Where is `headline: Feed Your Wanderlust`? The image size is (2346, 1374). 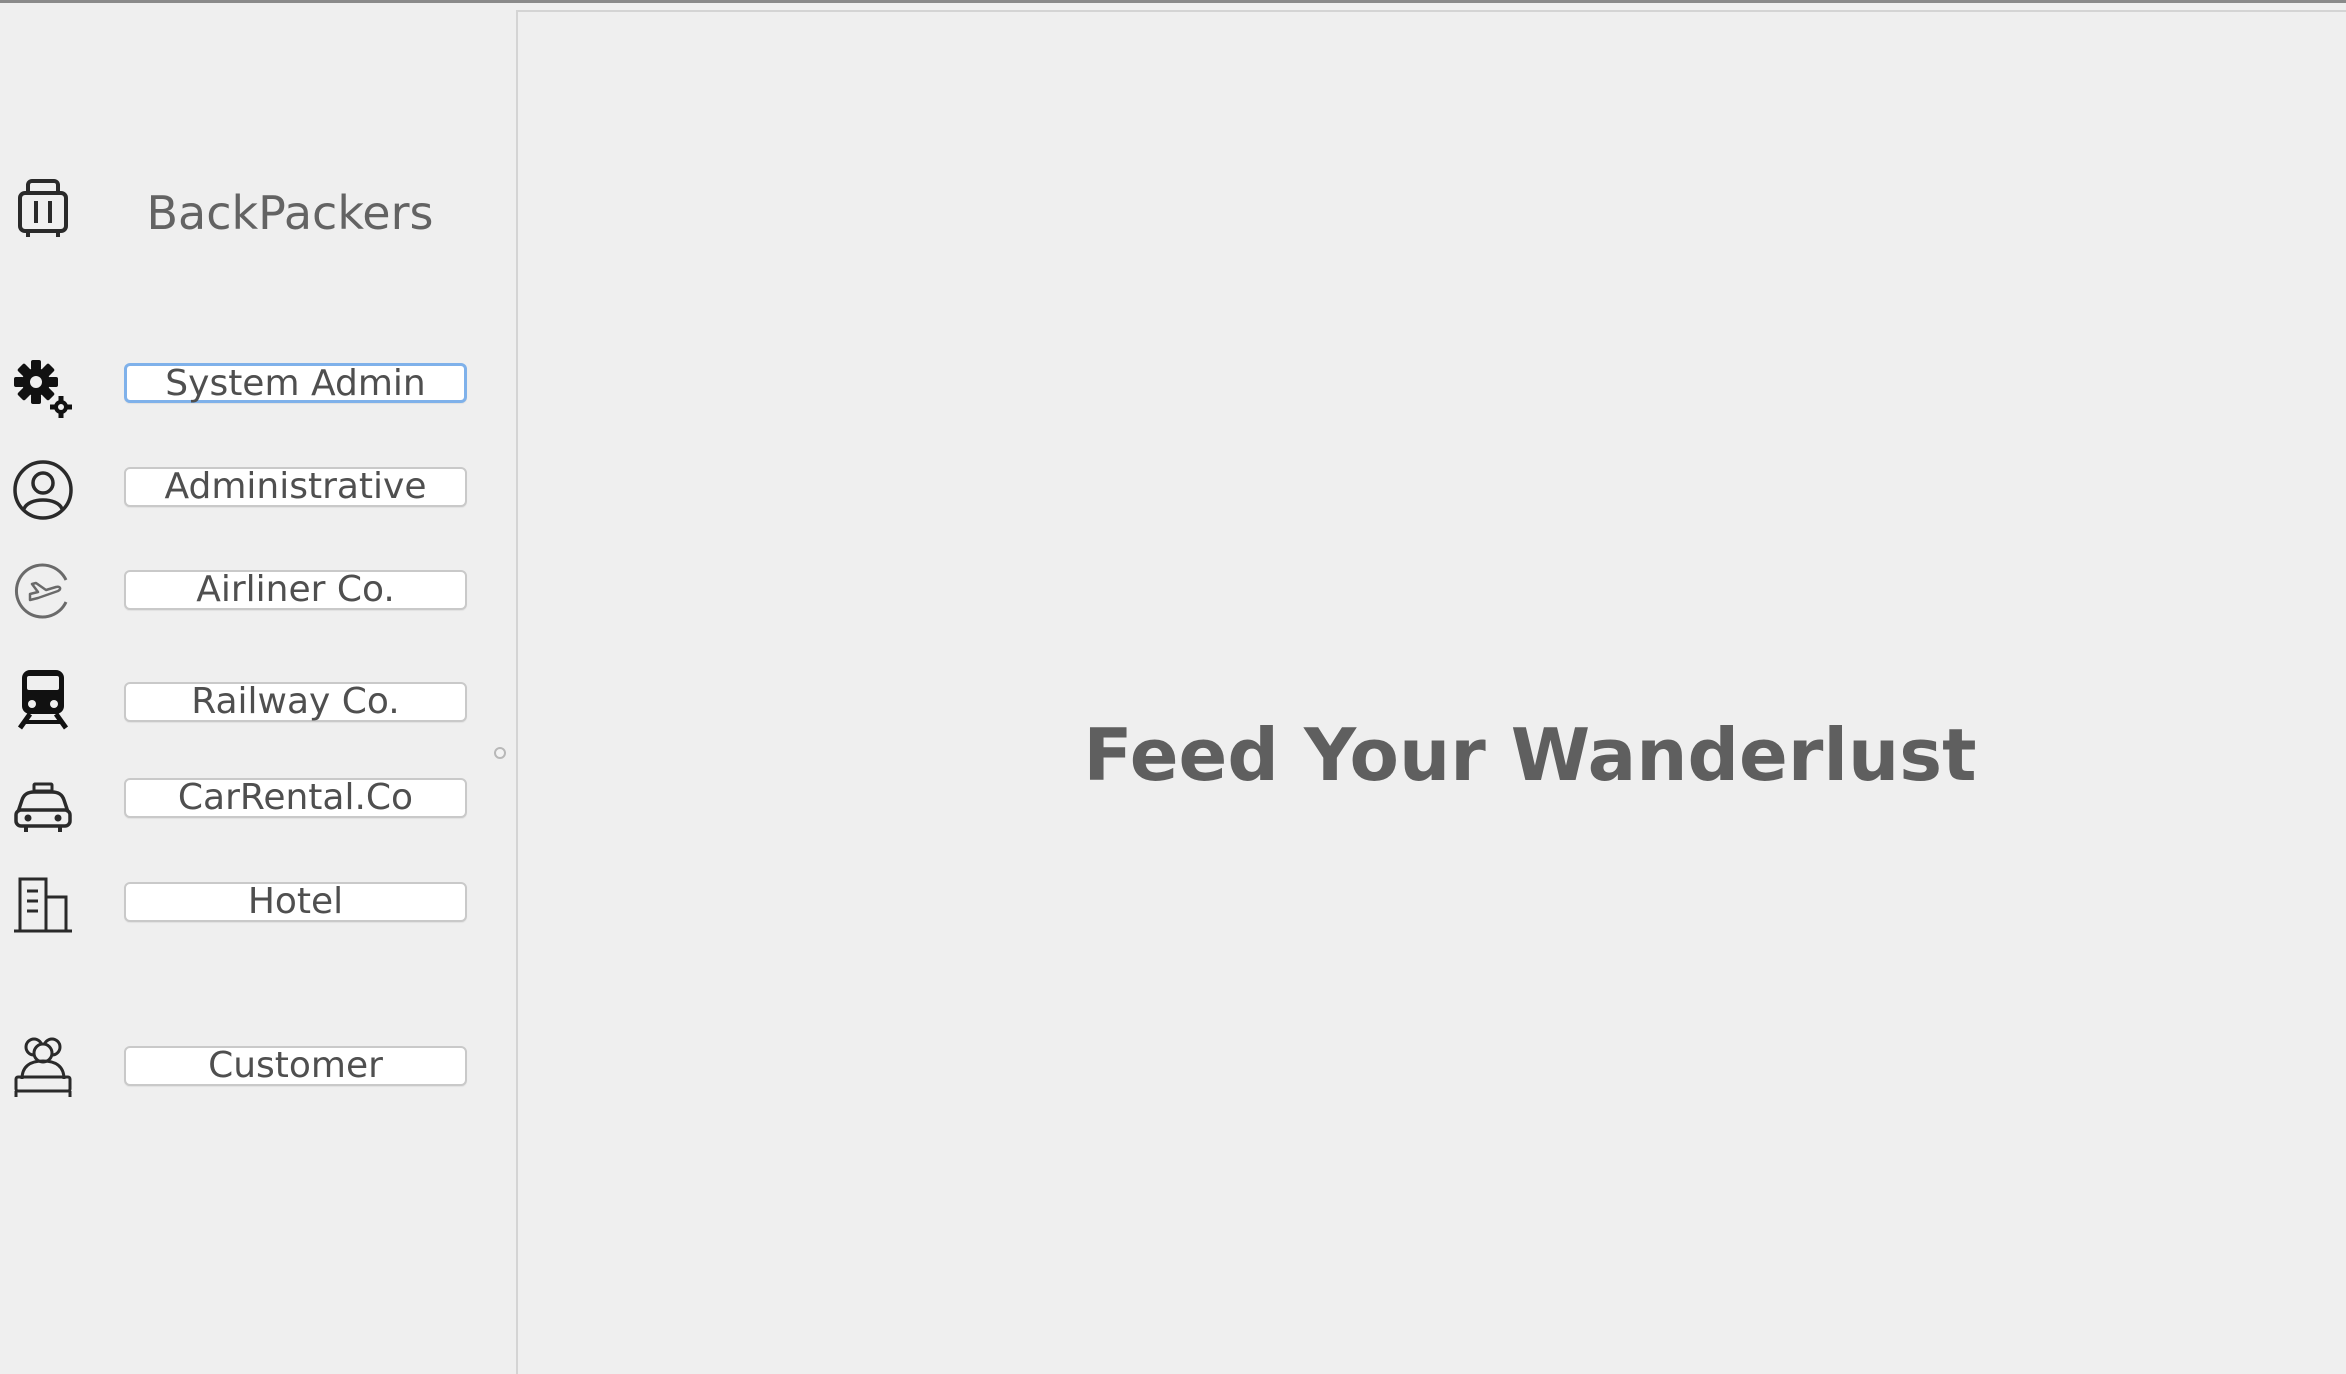
headline: Feed Your Wanderlust is located at coordinates (1530, 755).